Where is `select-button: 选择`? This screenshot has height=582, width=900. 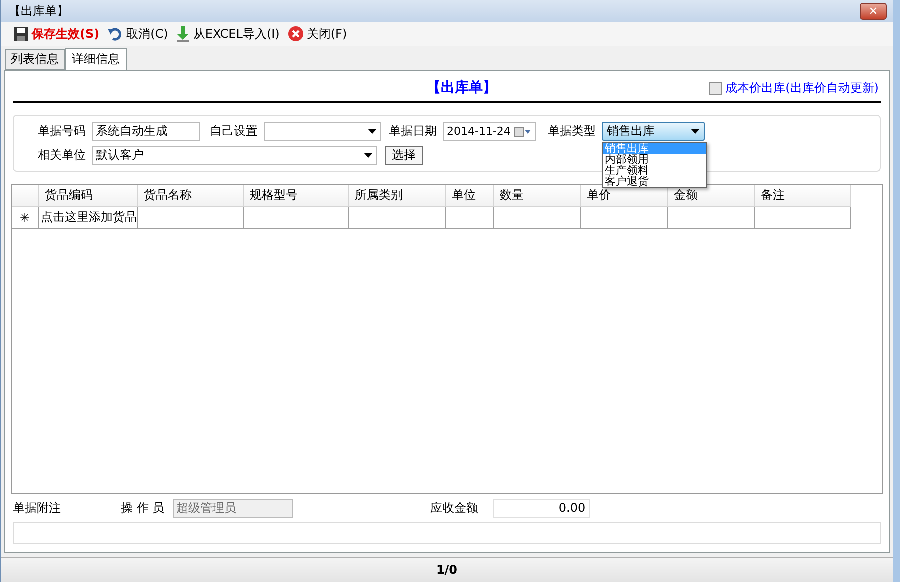
select-button: 选择 is located at coordinates (404, 155).